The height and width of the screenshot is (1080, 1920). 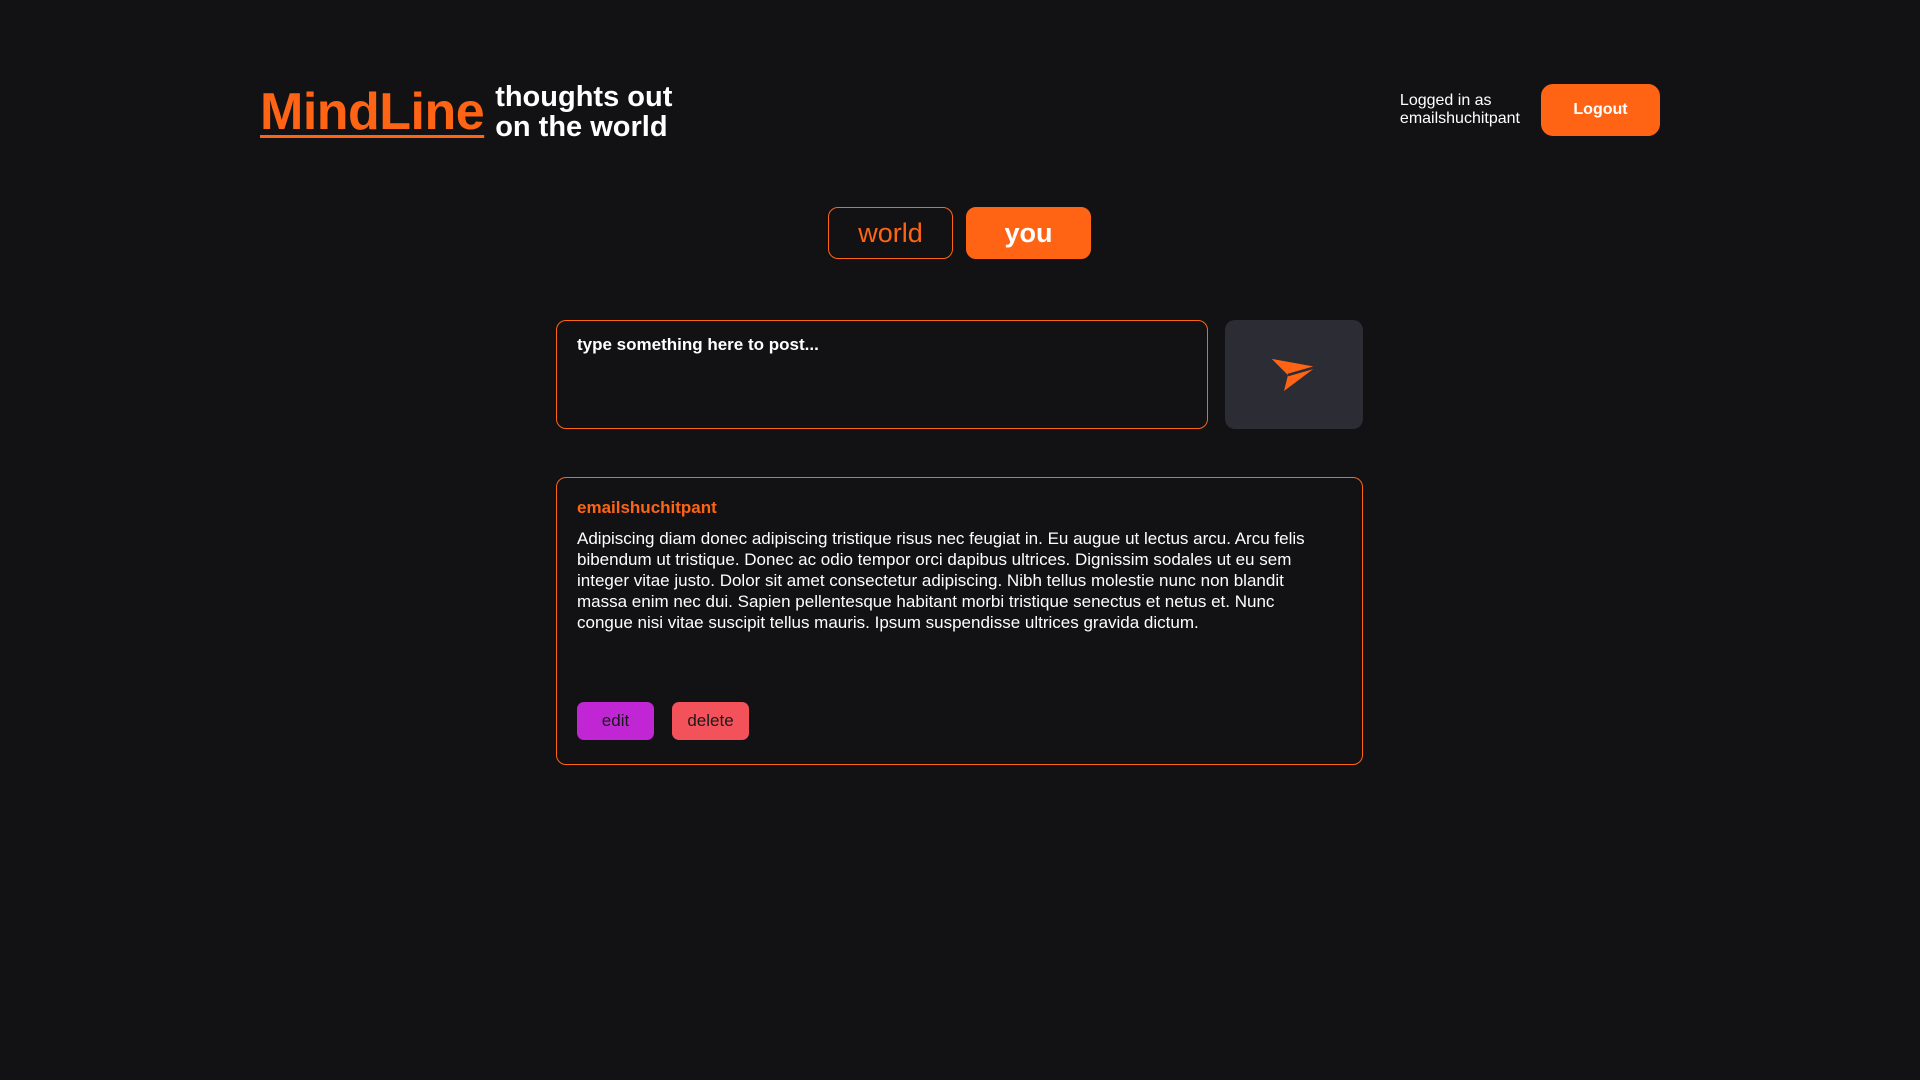 I want to click on user-area: Logged in as emailshuchitpant Logout, so click(x=1530, y=110).